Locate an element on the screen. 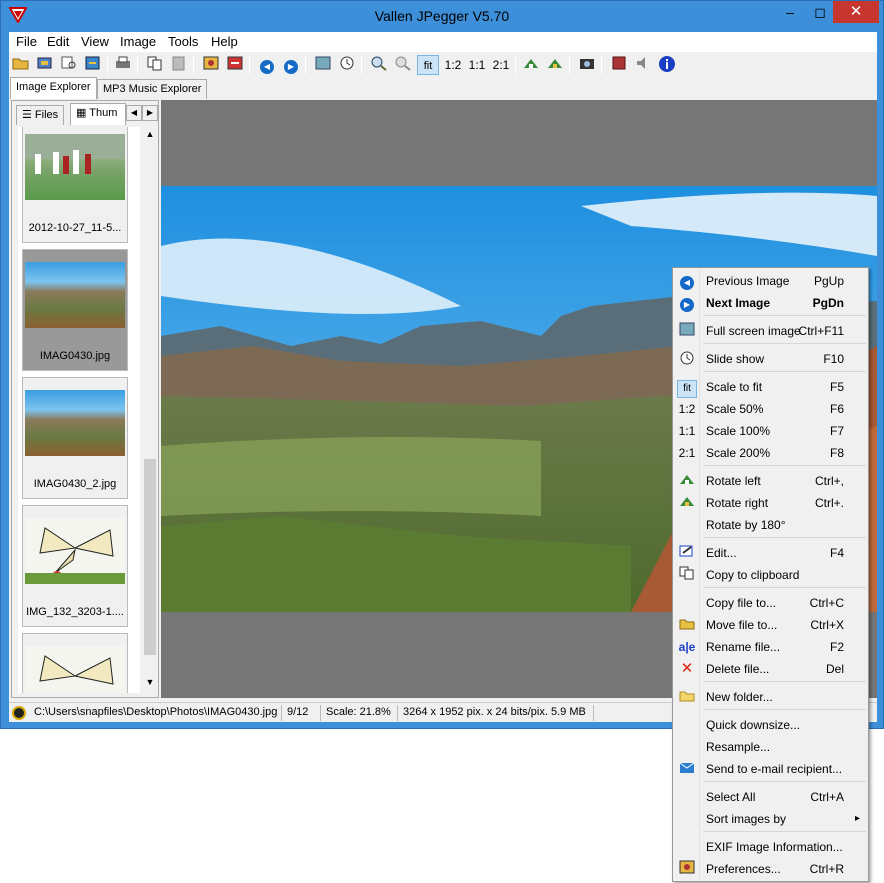  scale-200-icon: 2:1 is located at coordinates (687, 453).